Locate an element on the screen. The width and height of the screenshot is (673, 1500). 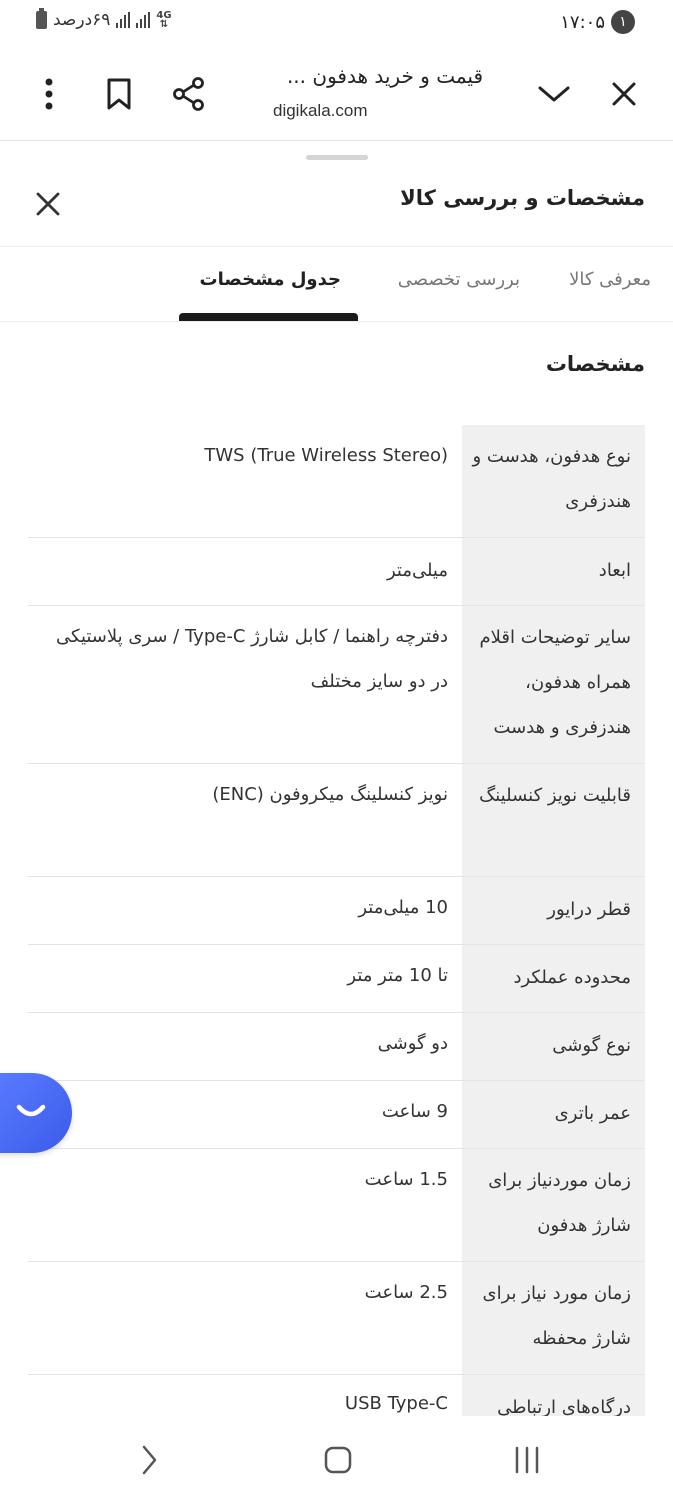
sheet-title: مشخصات و بررسی کالا is located at coordinates (522, 198).